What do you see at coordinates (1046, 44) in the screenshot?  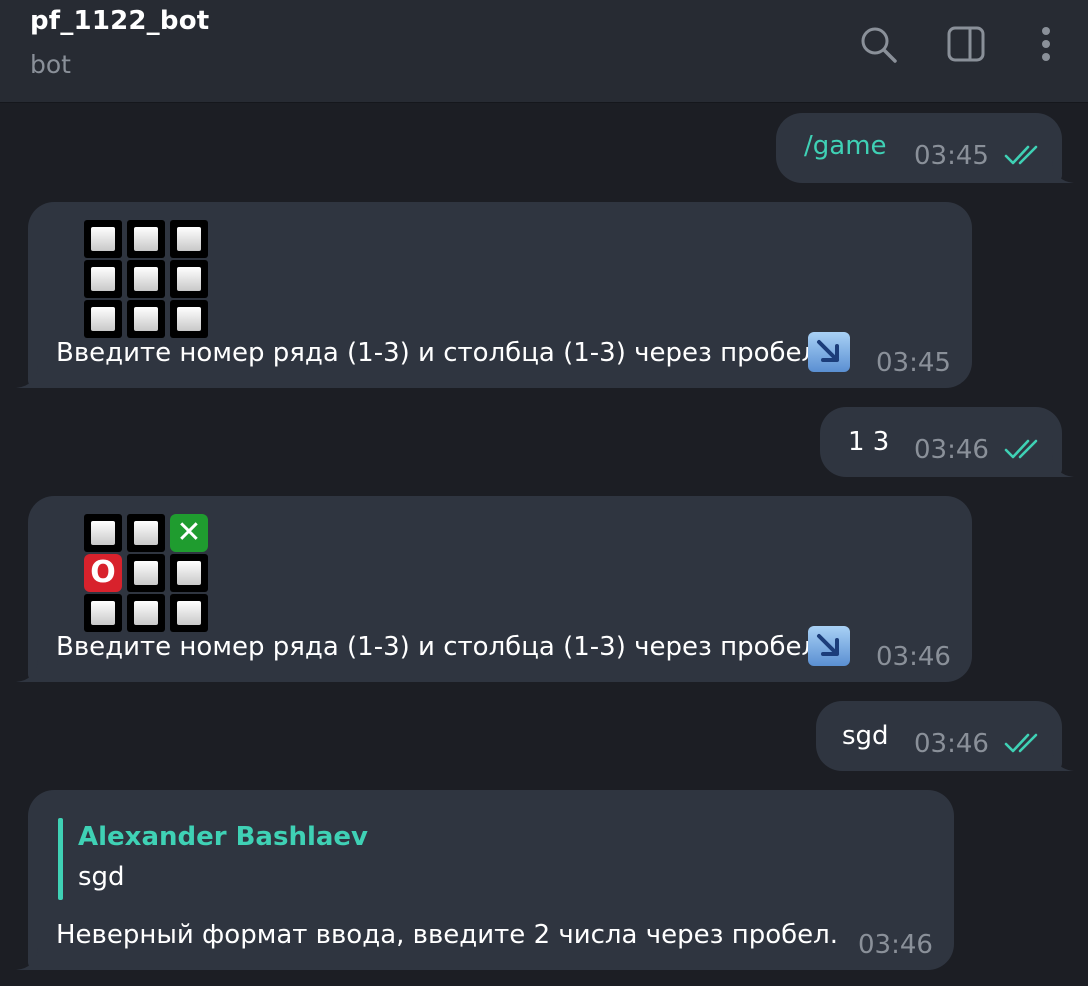 I see `more-vertical-icon` at bounding box center [1046, 44].